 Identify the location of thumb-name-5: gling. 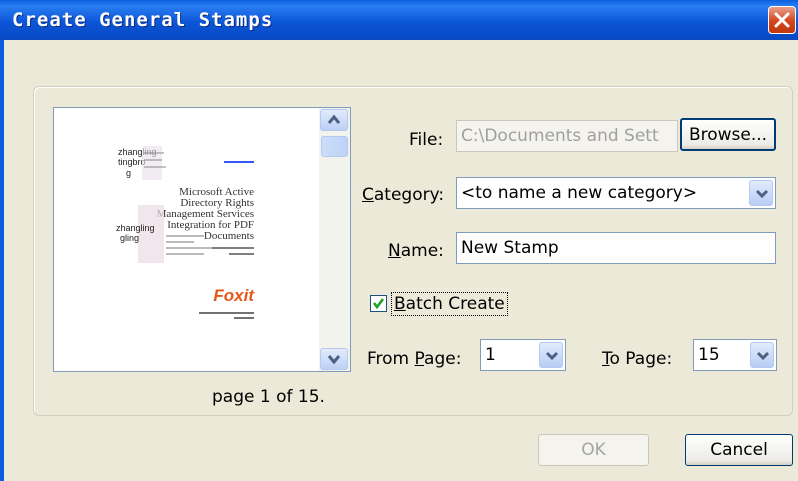
(129, 238).